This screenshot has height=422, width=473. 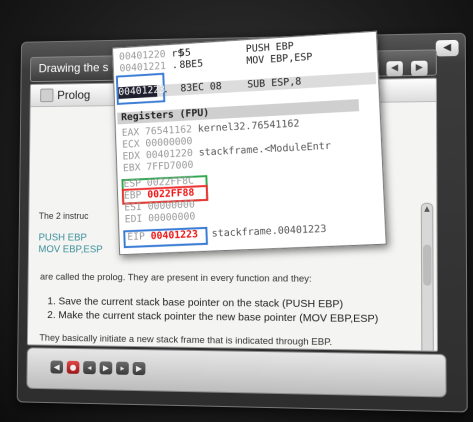 I want to click on record-icon: ●, so click(x=73, y=367).